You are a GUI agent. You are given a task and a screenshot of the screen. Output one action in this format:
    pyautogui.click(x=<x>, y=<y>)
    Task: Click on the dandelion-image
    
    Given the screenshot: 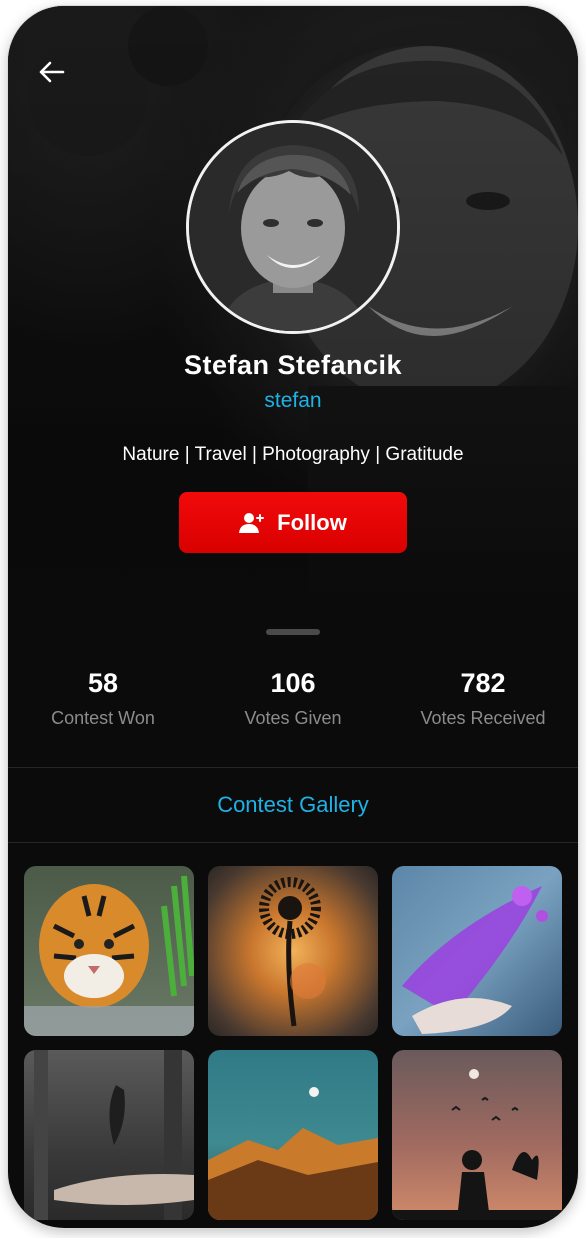 What is the action you would take?
    pyautogui.click(x=292, y=952)
    